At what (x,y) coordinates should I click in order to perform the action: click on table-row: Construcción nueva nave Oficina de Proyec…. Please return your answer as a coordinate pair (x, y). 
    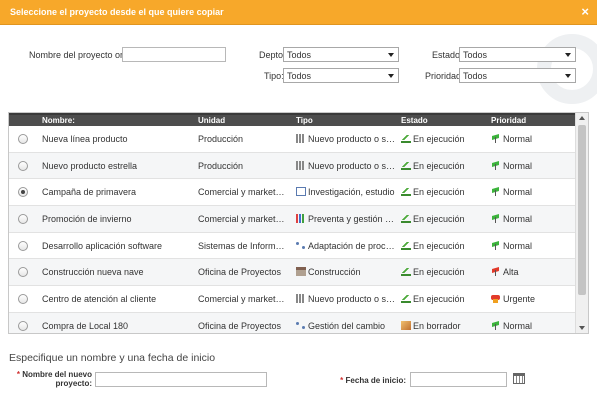
    Looking at the image, I should click on (292, 273).